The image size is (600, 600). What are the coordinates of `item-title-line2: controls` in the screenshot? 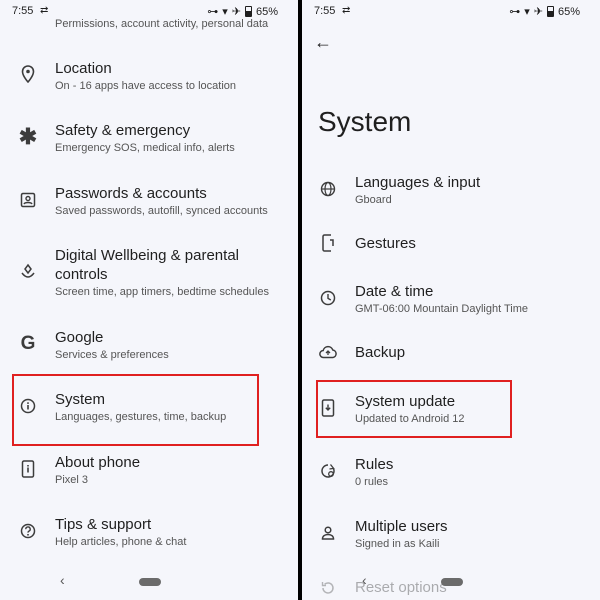 It's located at (81, 274).